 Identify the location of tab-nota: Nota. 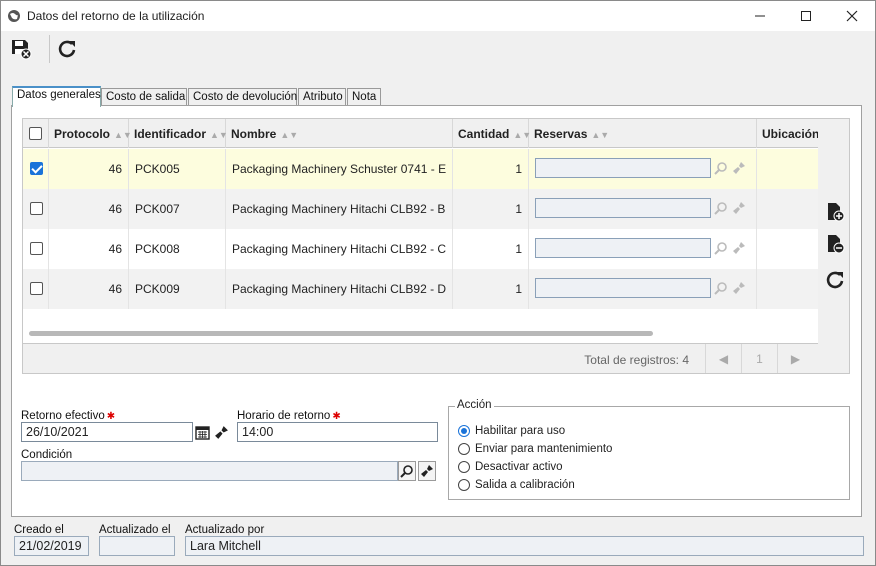
(364, 97).